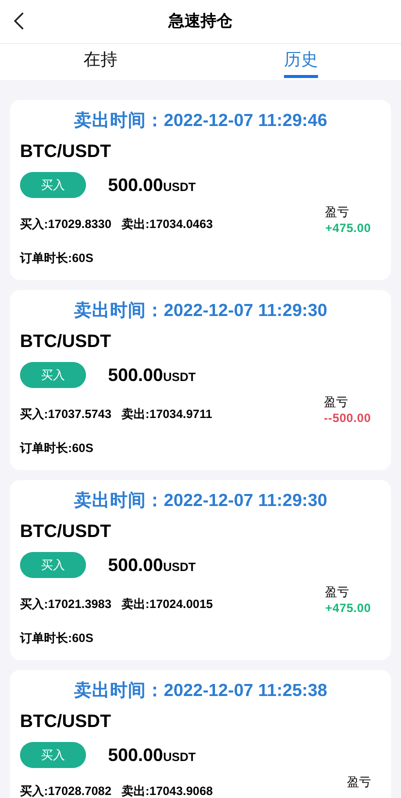 Image resolution: width=401 pixels, height=798 pixels. Describe the element at coordinates (19, 21) in the screenshot. I see `back-icon` at that location.